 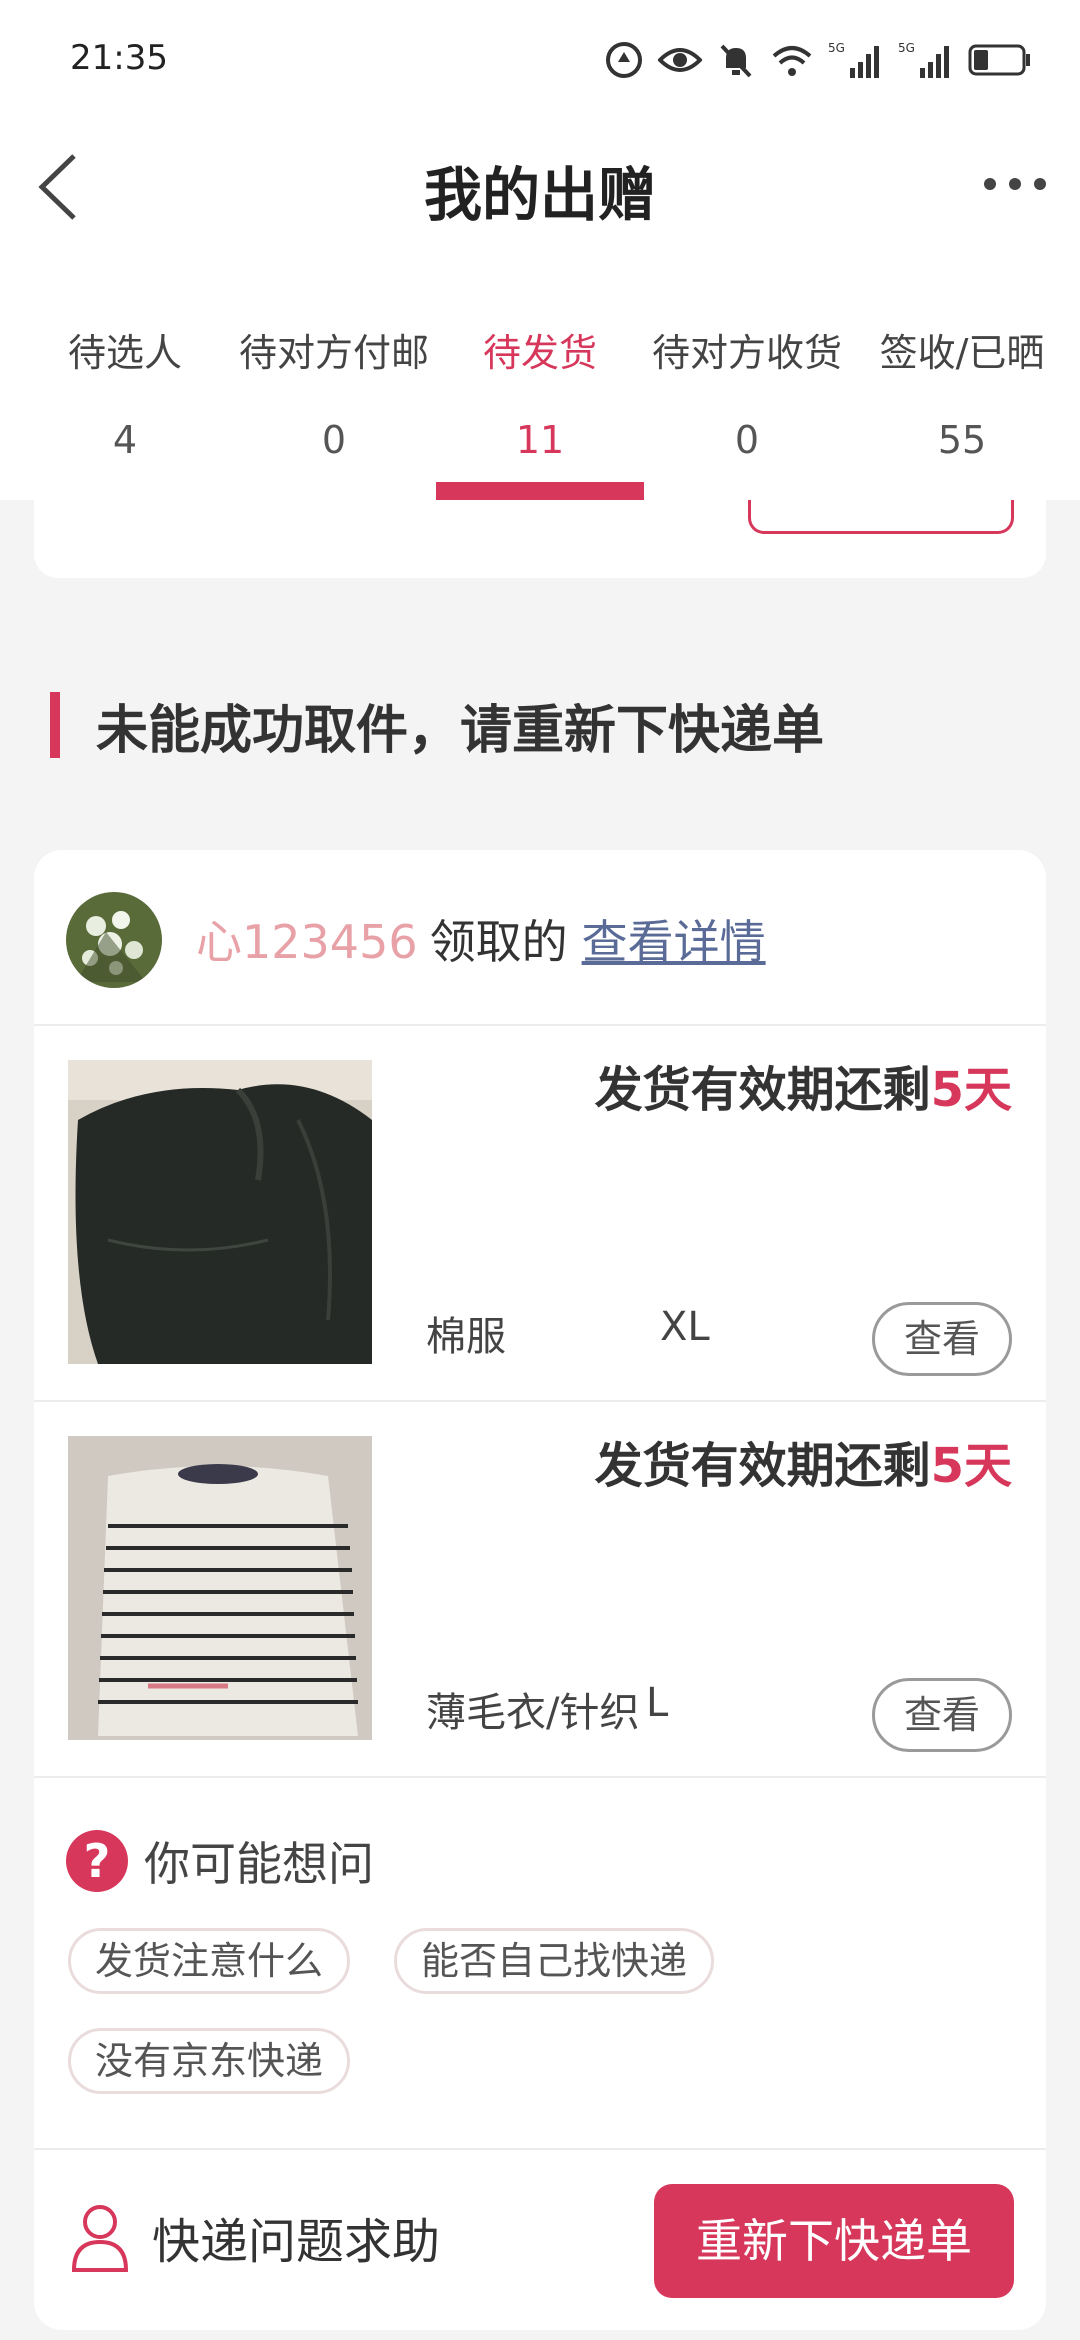 I want to click on status-bar: 21:35 5G 5G, so click(x=540, y=60).